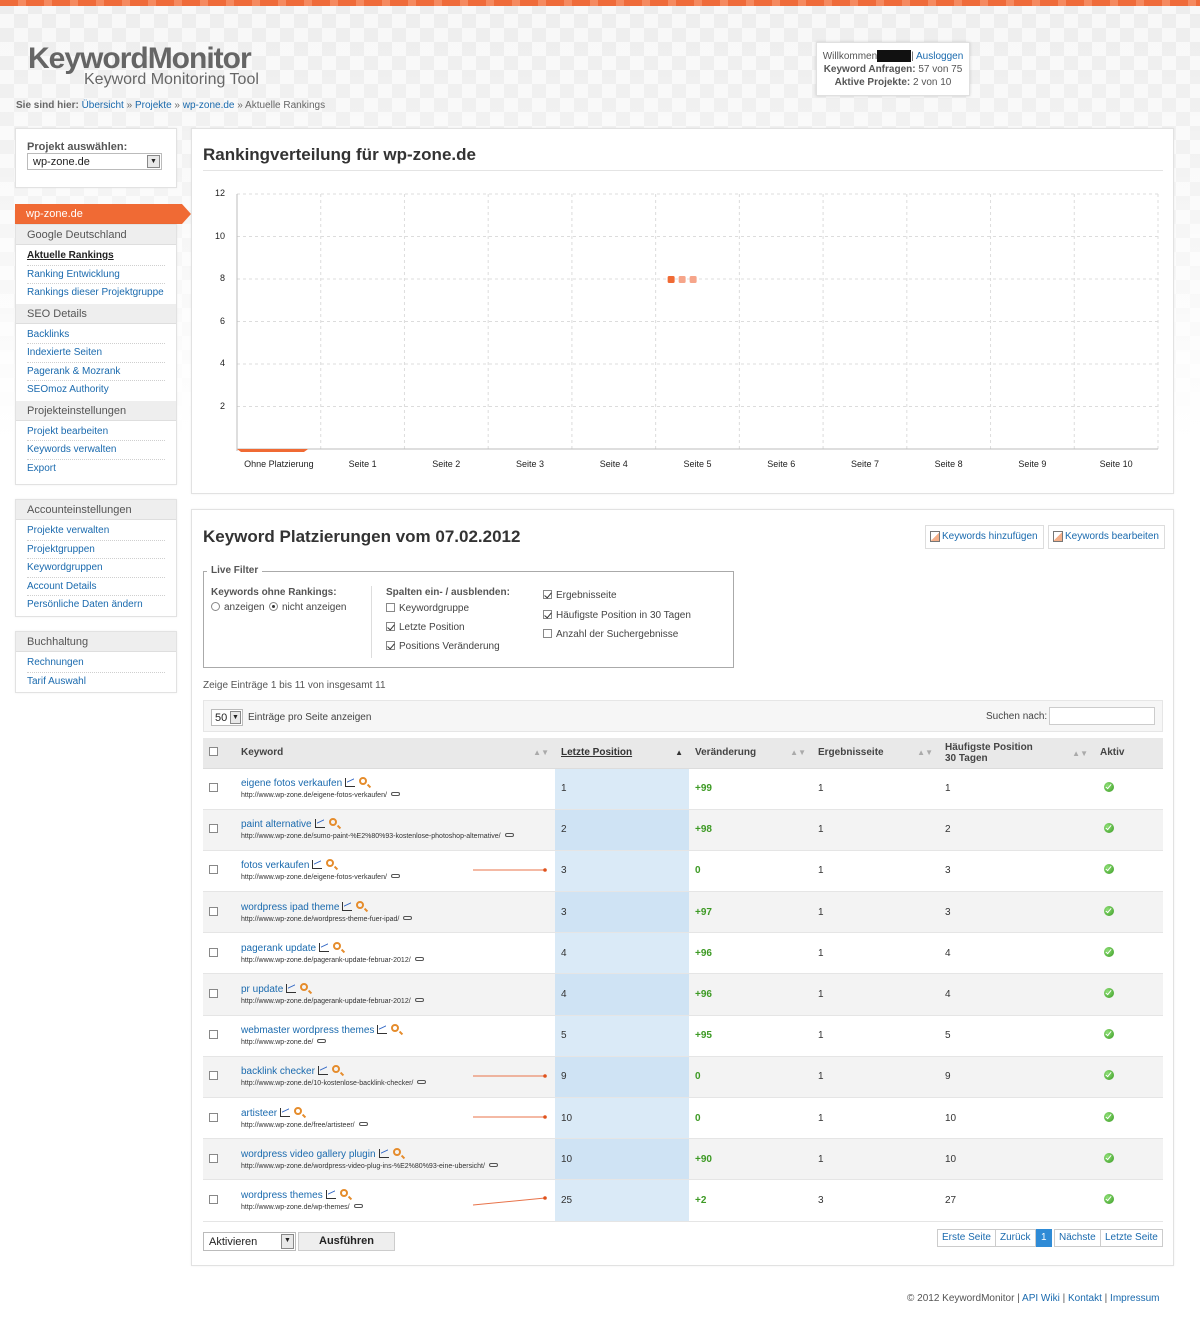  What do you see at coordinates (96, 682) in the screenshot?
I see `sidebar-item-tariff: Tarif Auswahl` at bounding box center [96, 682].